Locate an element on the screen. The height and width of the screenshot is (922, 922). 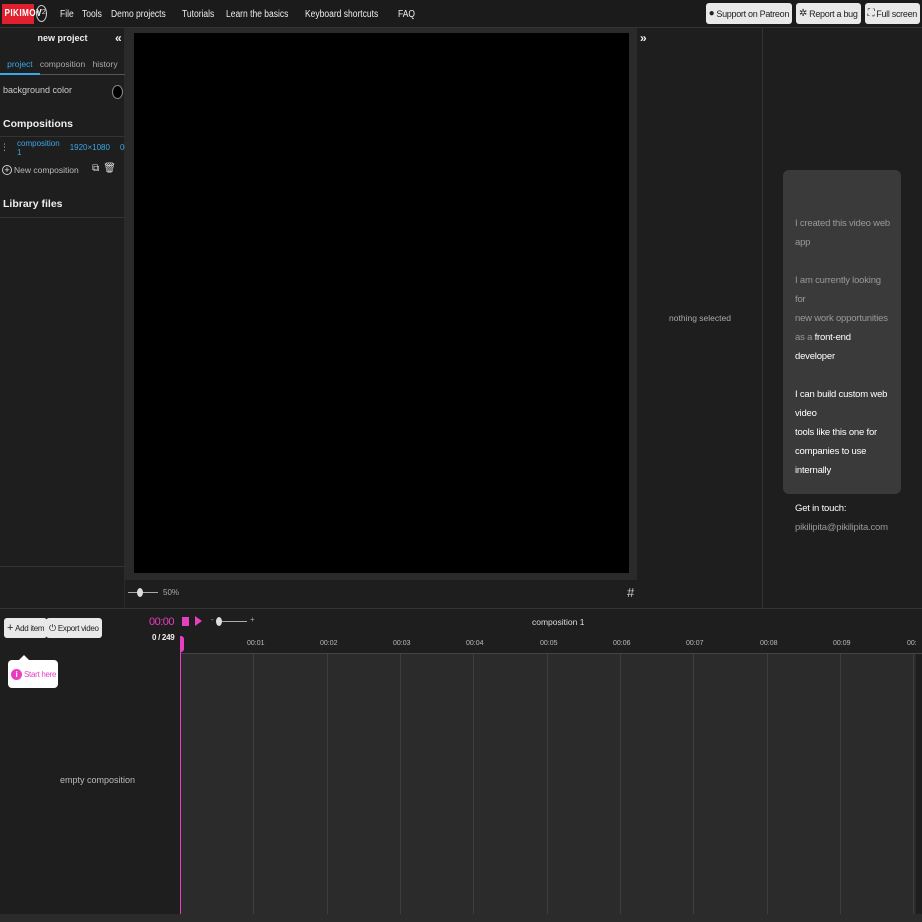
menu-tutorials: Tutorials is located at coordinates (198, 14).